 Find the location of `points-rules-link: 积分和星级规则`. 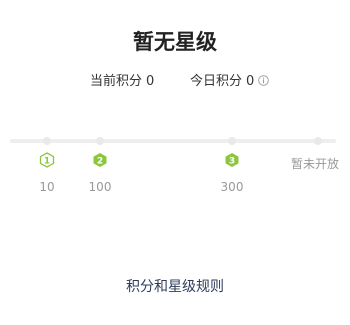

points-rules-link: 积分和星级规则 is located at coordinates (175, 286).